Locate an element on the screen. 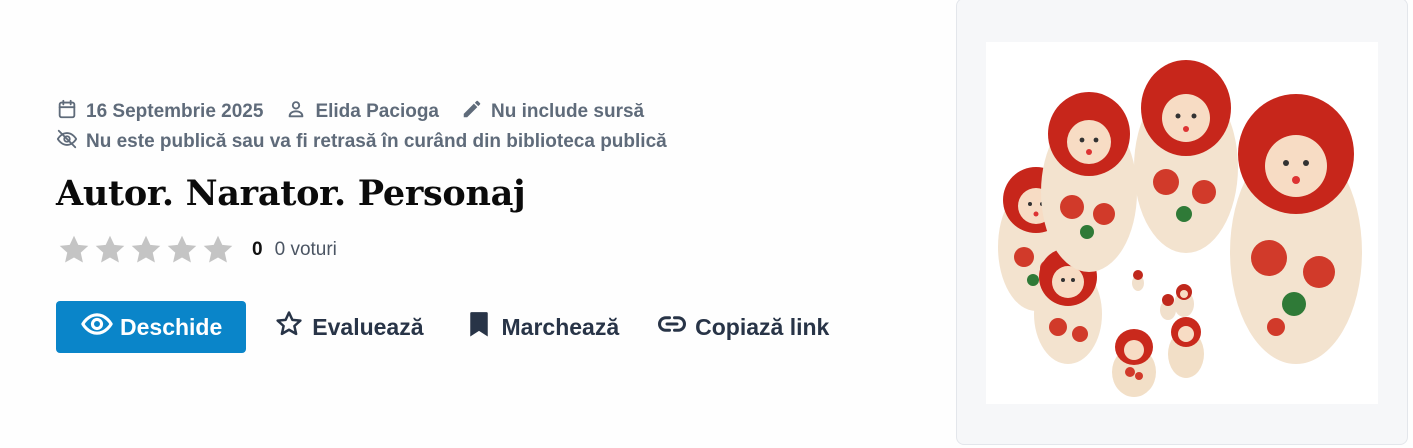  calendar-icon is located at coordinates (71, 112).